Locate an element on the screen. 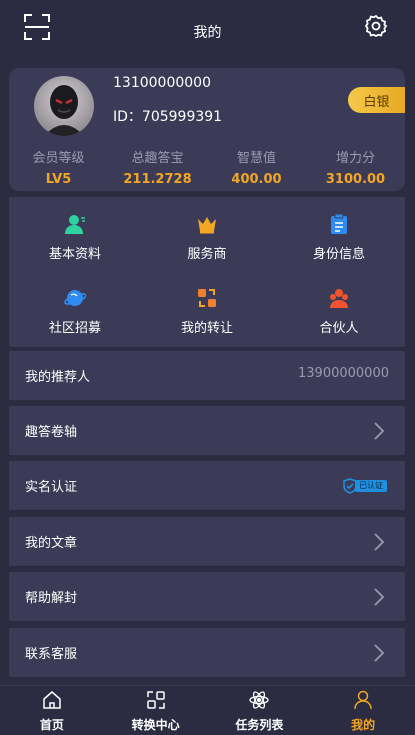  exchange-icon is located at coordinates (155, 700).